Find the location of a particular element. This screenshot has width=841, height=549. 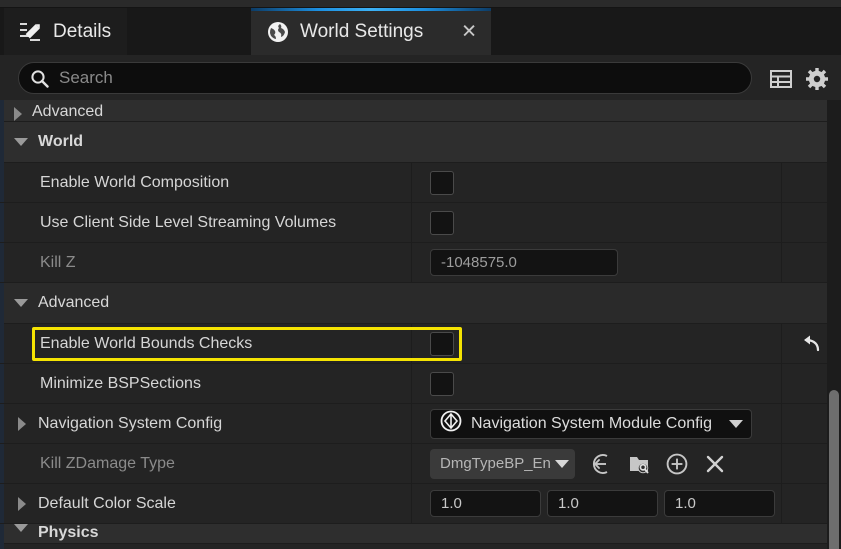

close-icon: ✕ is located at coordinates (469, 31).